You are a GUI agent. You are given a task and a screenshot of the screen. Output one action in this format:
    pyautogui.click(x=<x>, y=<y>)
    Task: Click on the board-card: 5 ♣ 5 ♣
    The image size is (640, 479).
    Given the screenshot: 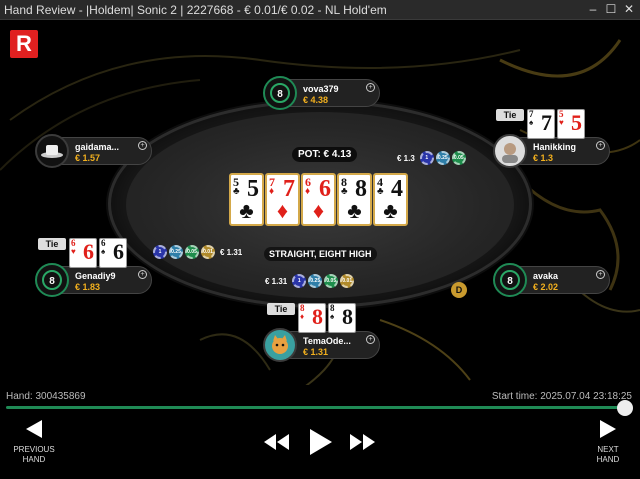 What is the action you would take?
    pyautogui.click(x=246, y=199)
    